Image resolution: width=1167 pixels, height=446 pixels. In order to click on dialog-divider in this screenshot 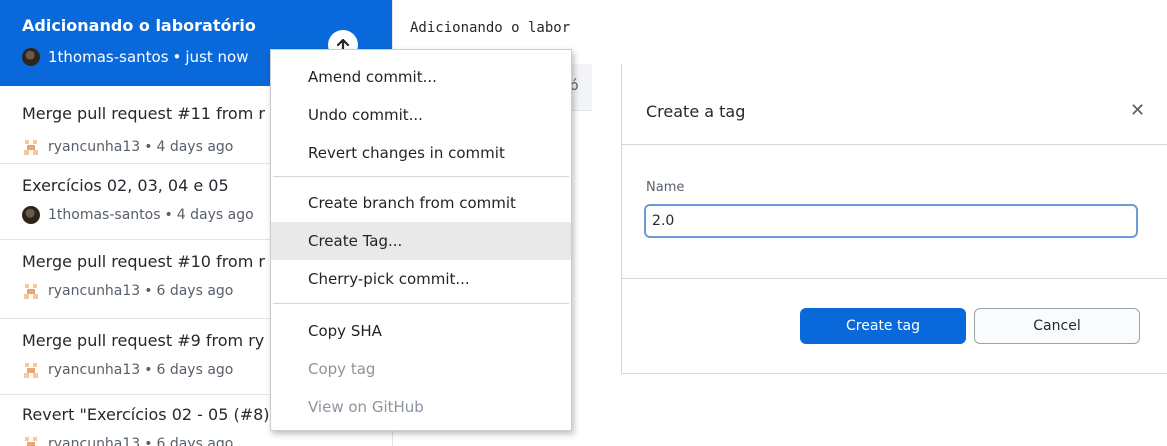, I will do `click(894, 278)`.